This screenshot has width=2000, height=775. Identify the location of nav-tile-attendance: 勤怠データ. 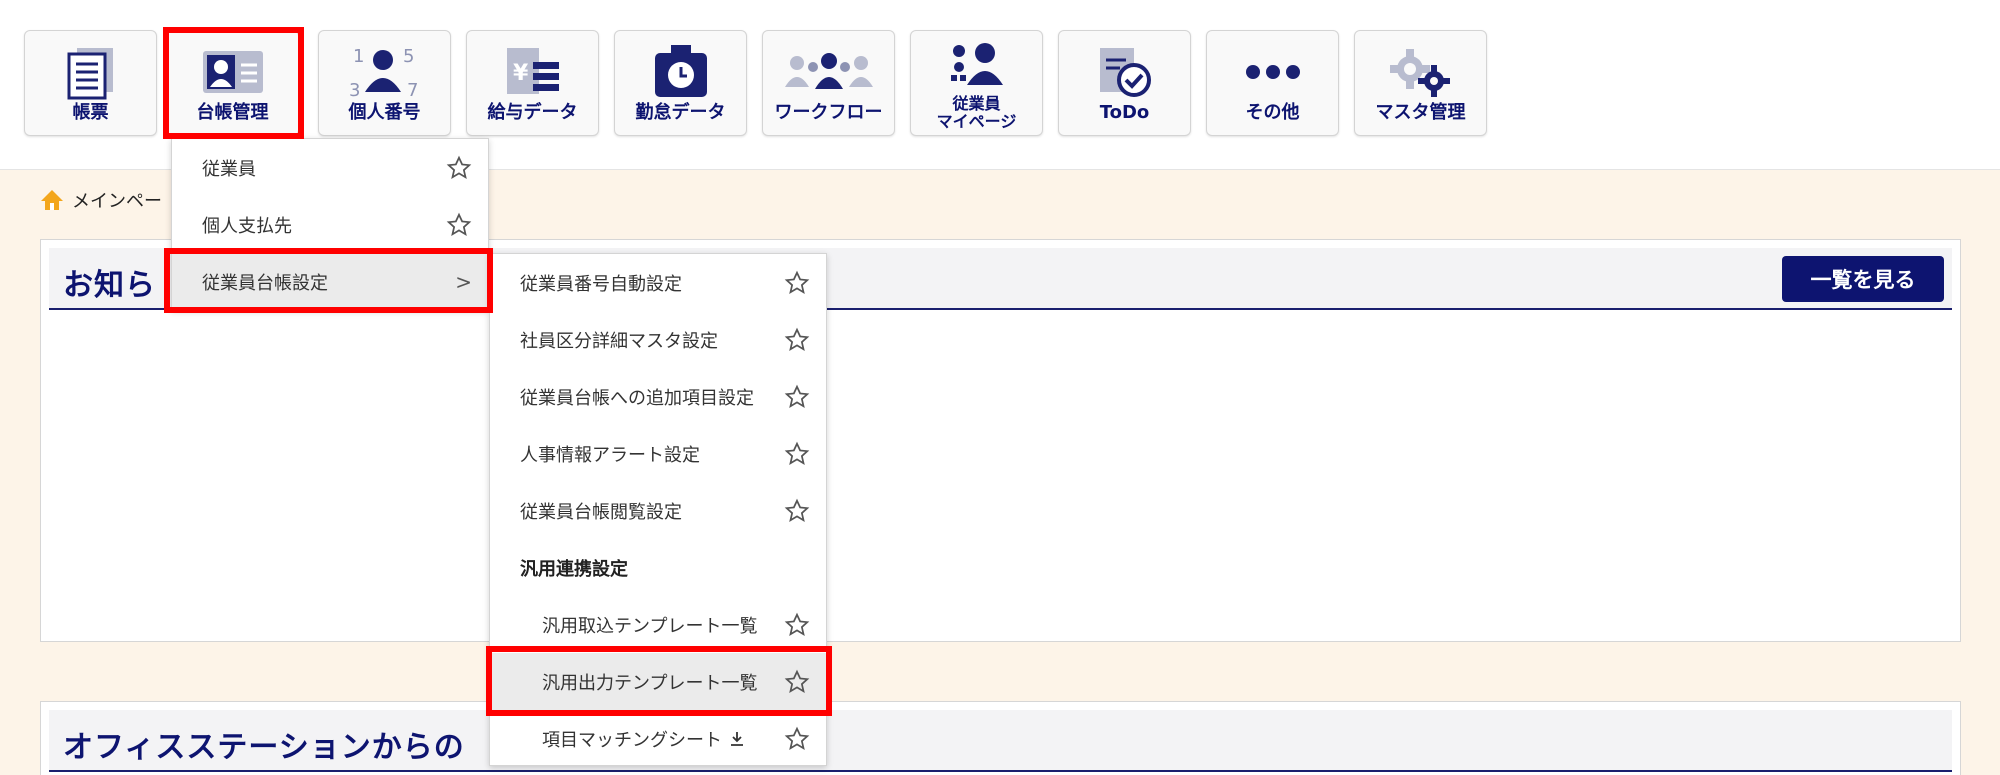
(680, 83).